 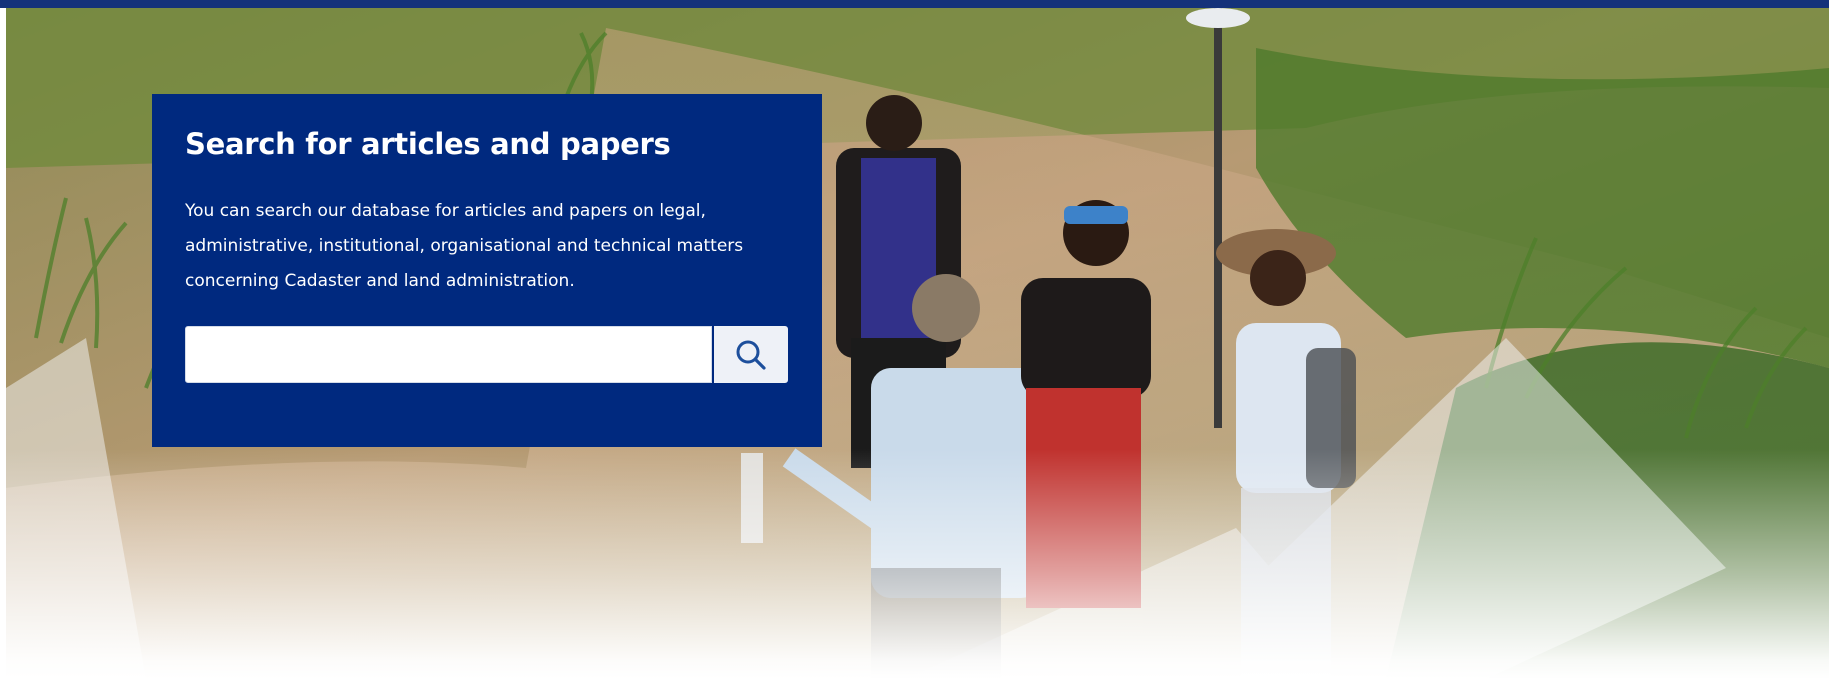 I want to click on search-icon, so click(x=751, y=355).